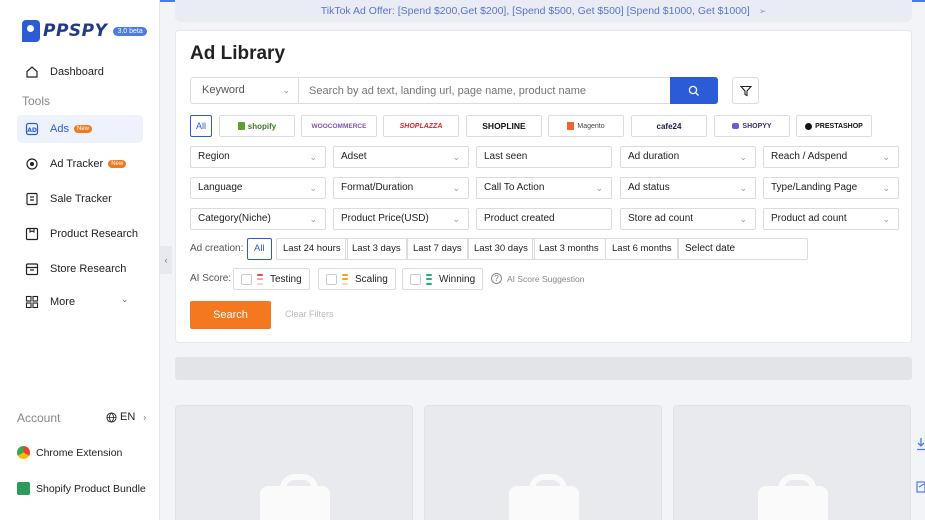  I want to click on search-button: Search, so click(230, 315).